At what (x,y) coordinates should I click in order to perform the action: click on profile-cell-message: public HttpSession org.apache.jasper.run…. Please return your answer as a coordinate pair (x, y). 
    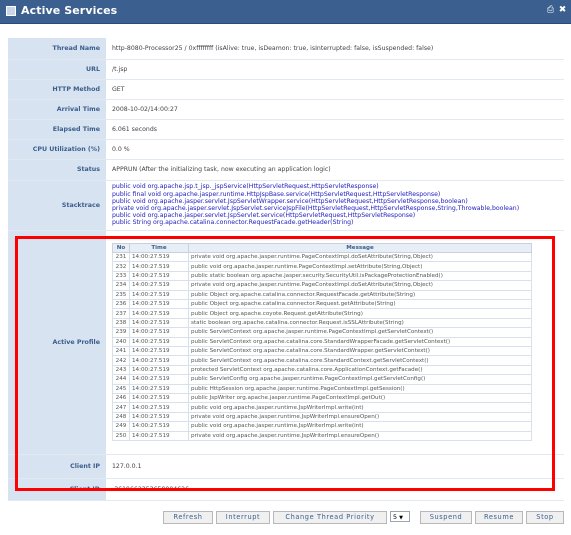
    Looking at the image, I should click on (360, 388).